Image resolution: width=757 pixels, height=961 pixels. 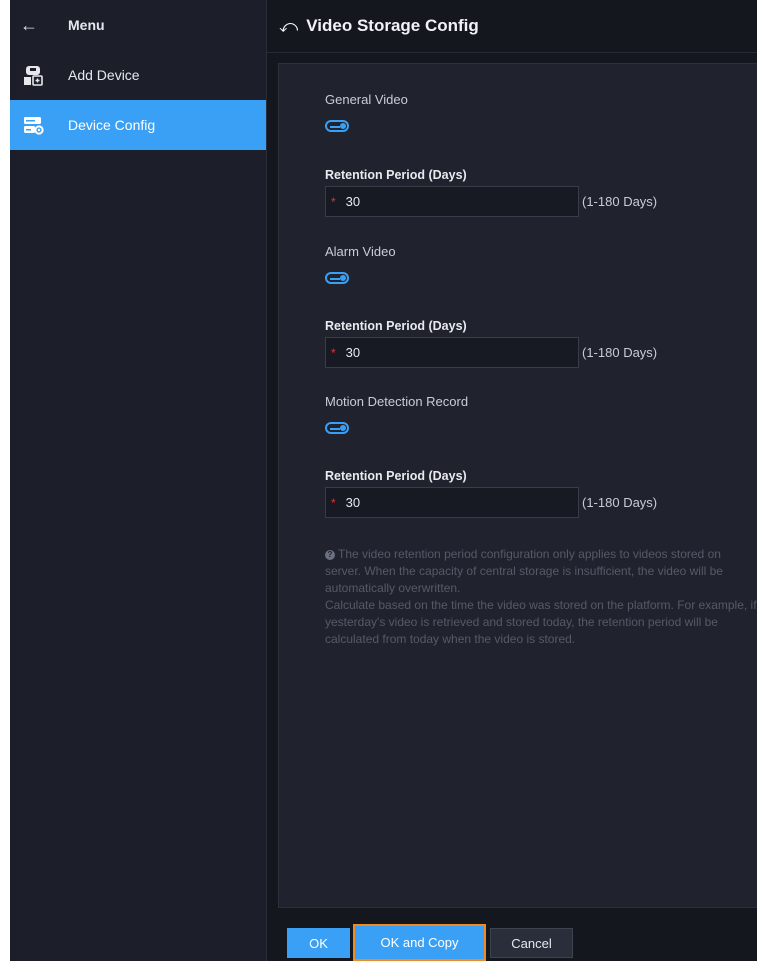 I want to click on page-header: ⤺ Video Storage Config, so click(x=512, y=26).